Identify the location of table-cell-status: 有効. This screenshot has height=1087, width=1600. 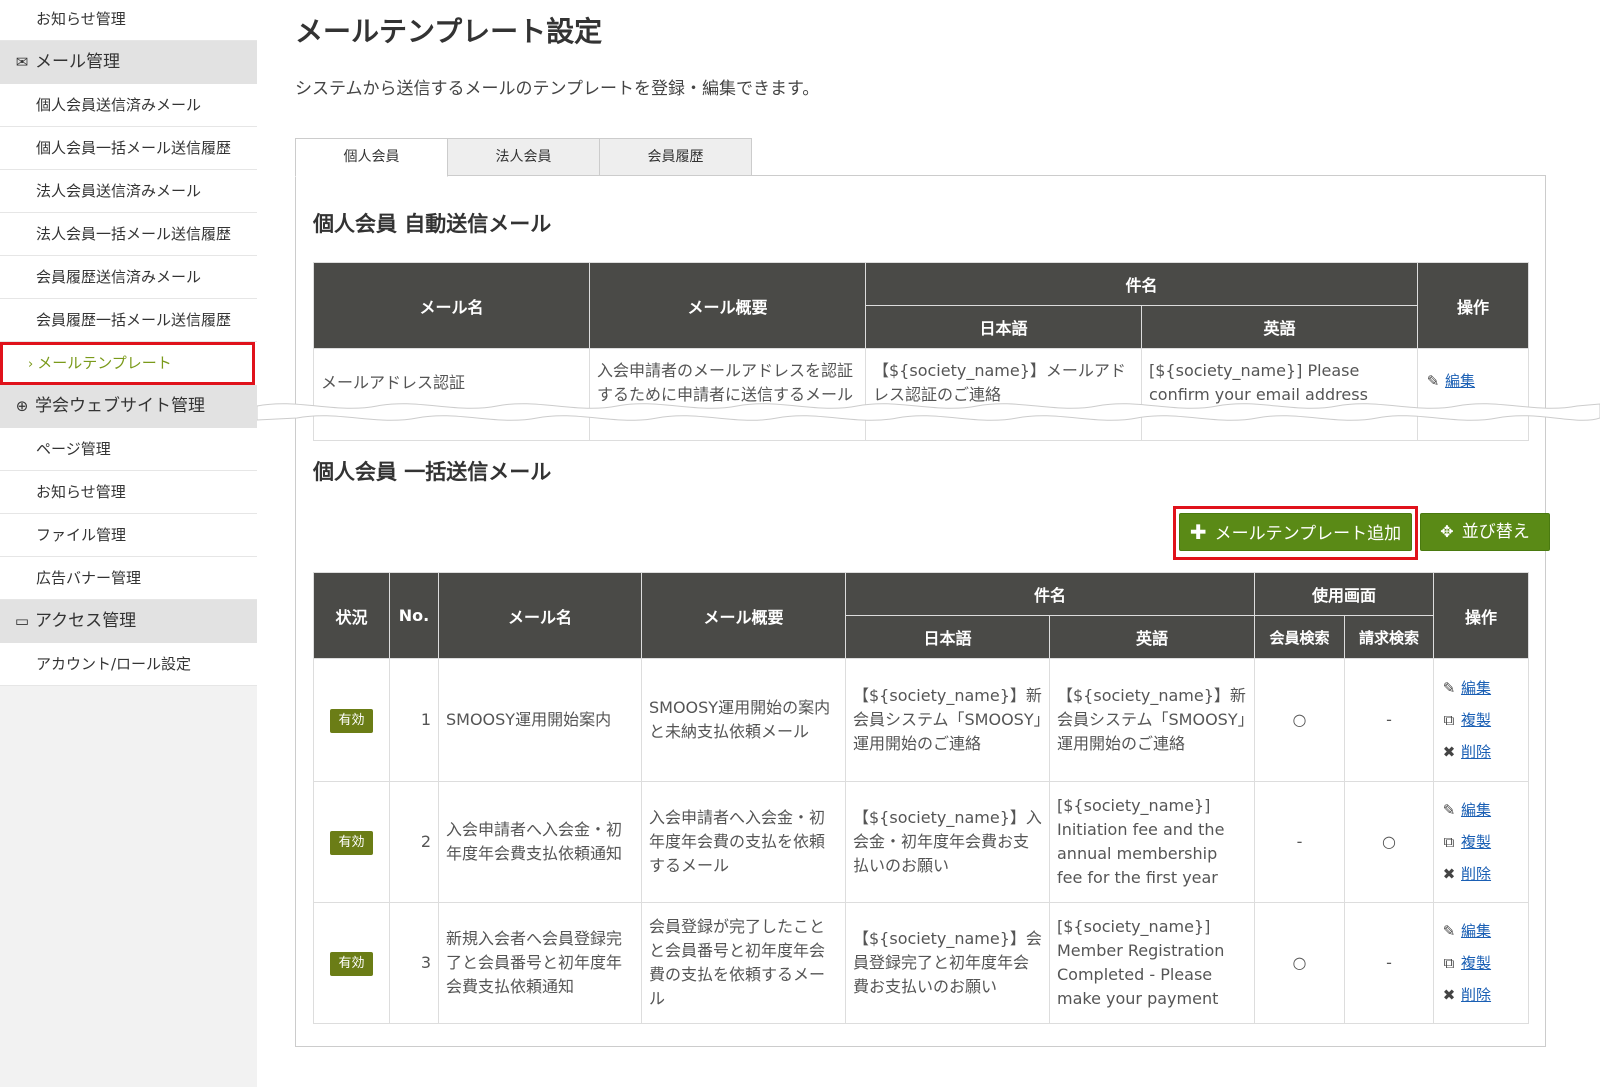
(351, 842).